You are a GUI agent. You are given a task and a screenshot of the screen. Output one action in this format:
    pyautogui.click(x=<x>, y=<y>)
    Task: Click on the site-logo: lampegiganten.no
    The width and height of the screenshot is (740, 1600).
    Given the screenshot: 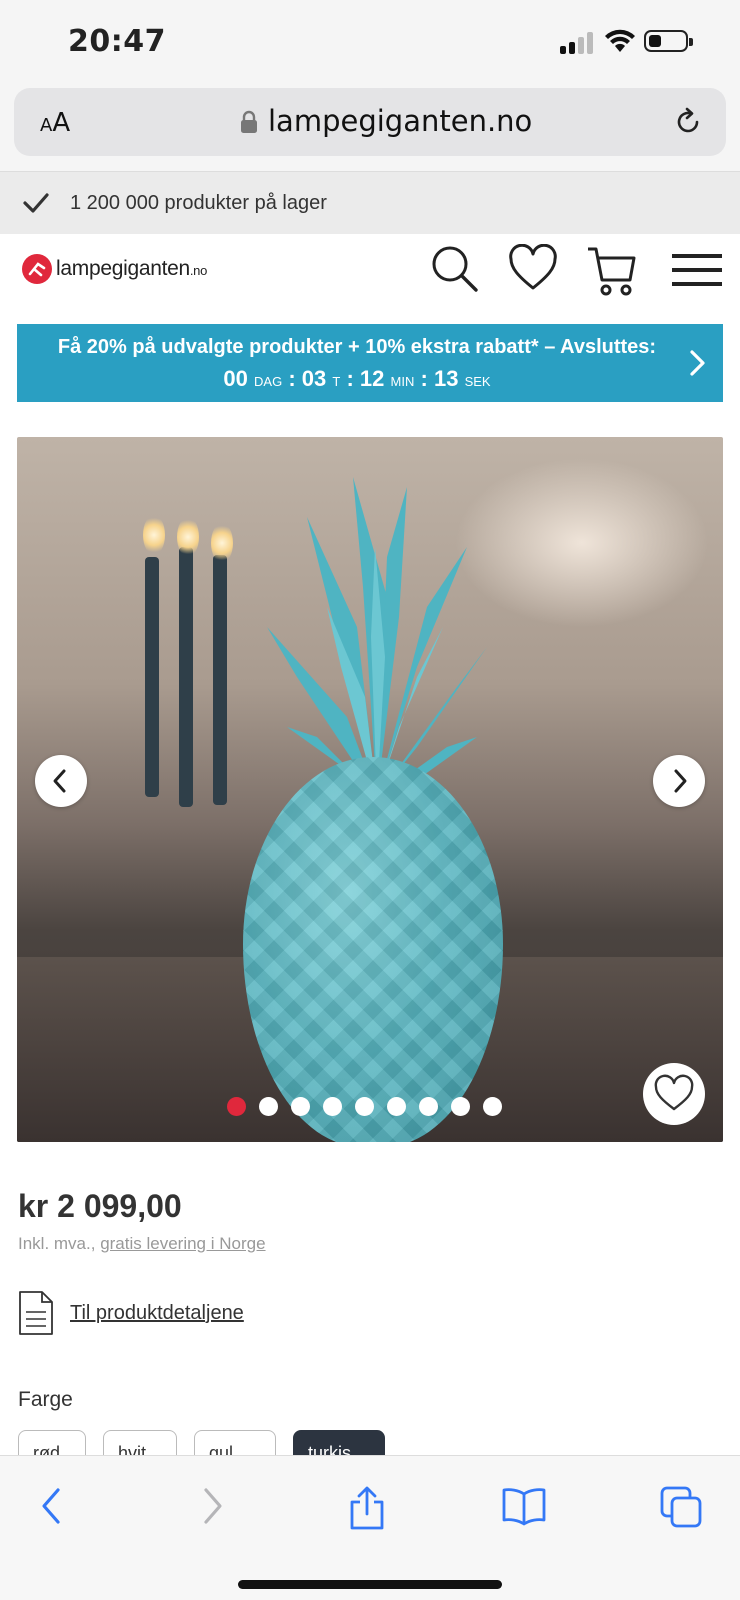 What is the action you would take?
    pyautogui.click(x=114, y=269)
    